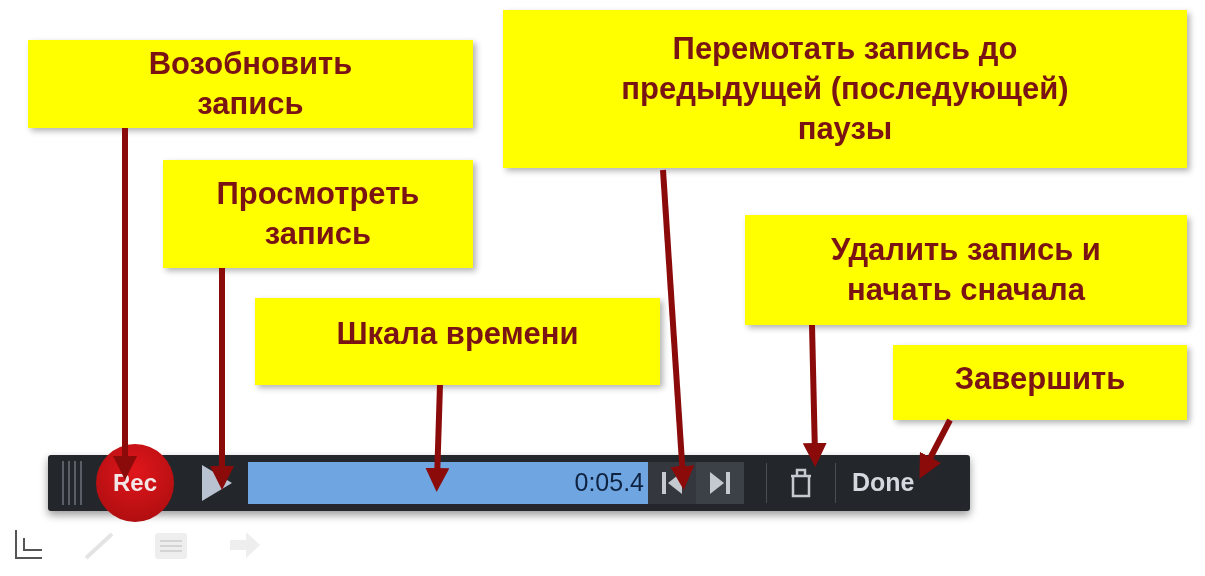 The image size is (1205, 576). Describe the element at coordinates (72, 482) in the screenshot. I see `grip-icon` at that location.